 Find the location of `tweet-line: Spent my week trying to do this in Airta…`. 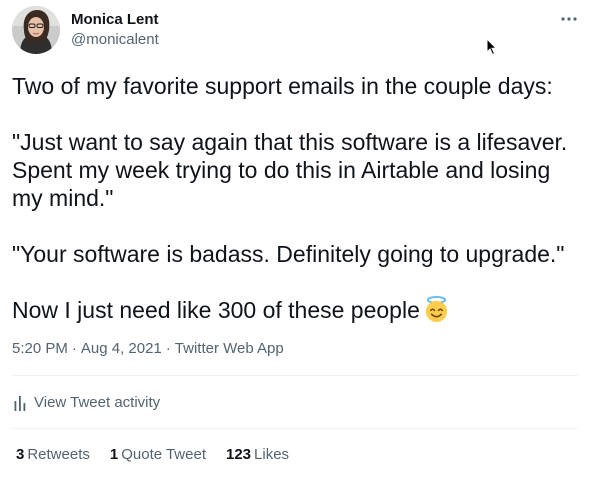

tweet-line: Spent my week trying to do this in Airta… is located at coordinates (281, 170).